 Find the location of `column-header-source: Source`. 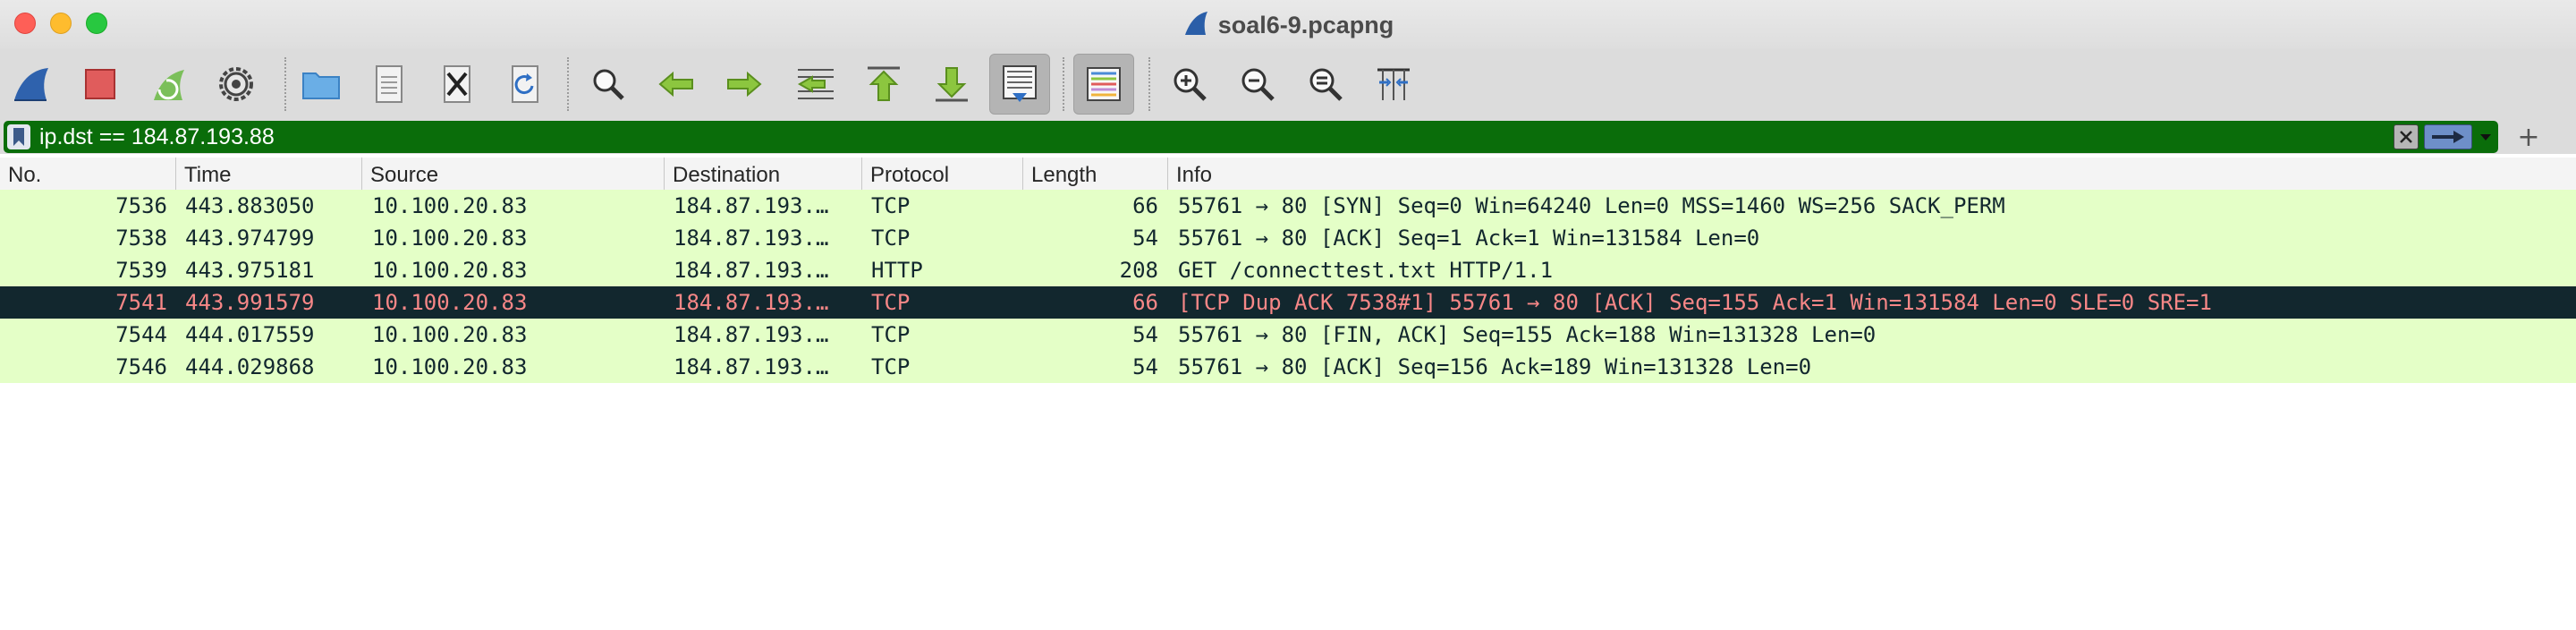

column-header-source: Source is located at coordinates (513, 174).